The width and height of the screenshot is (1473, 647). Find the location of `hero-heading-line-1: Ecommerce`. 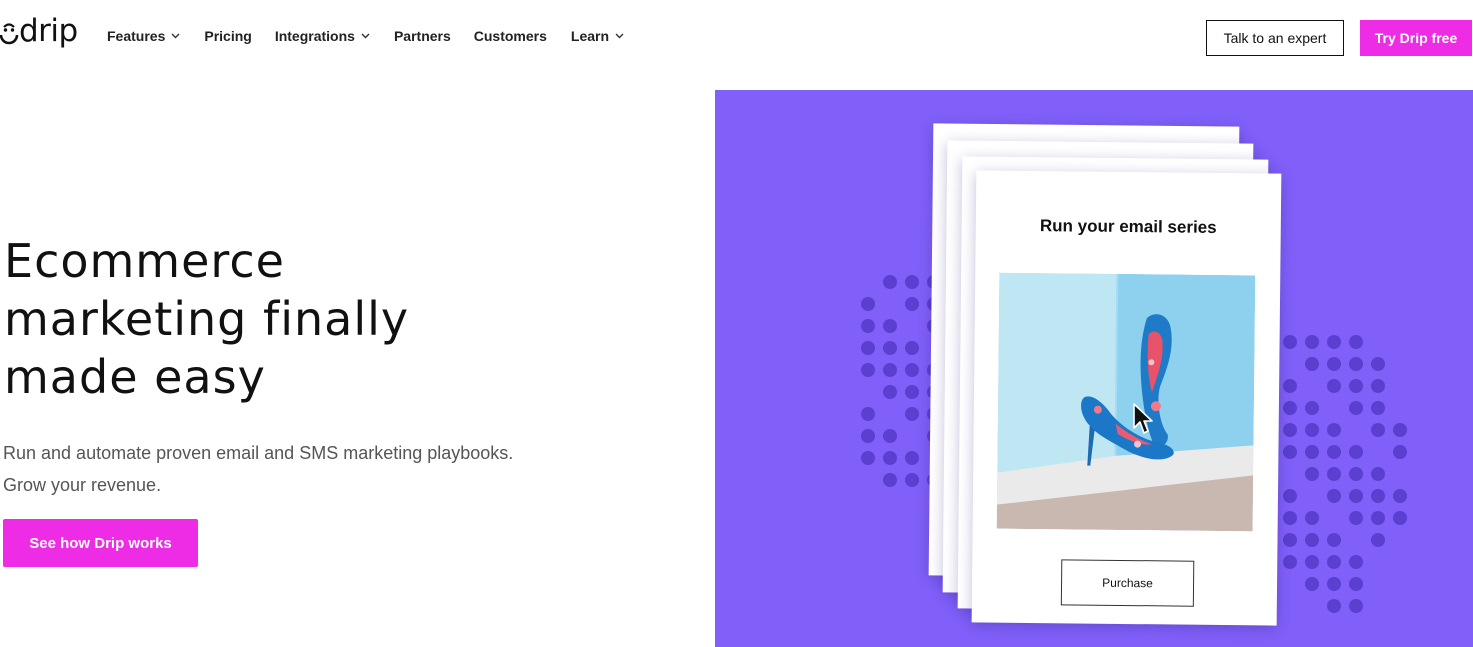

hero-heading-line-1: Ecommerce is located at coordinates (144, 261).